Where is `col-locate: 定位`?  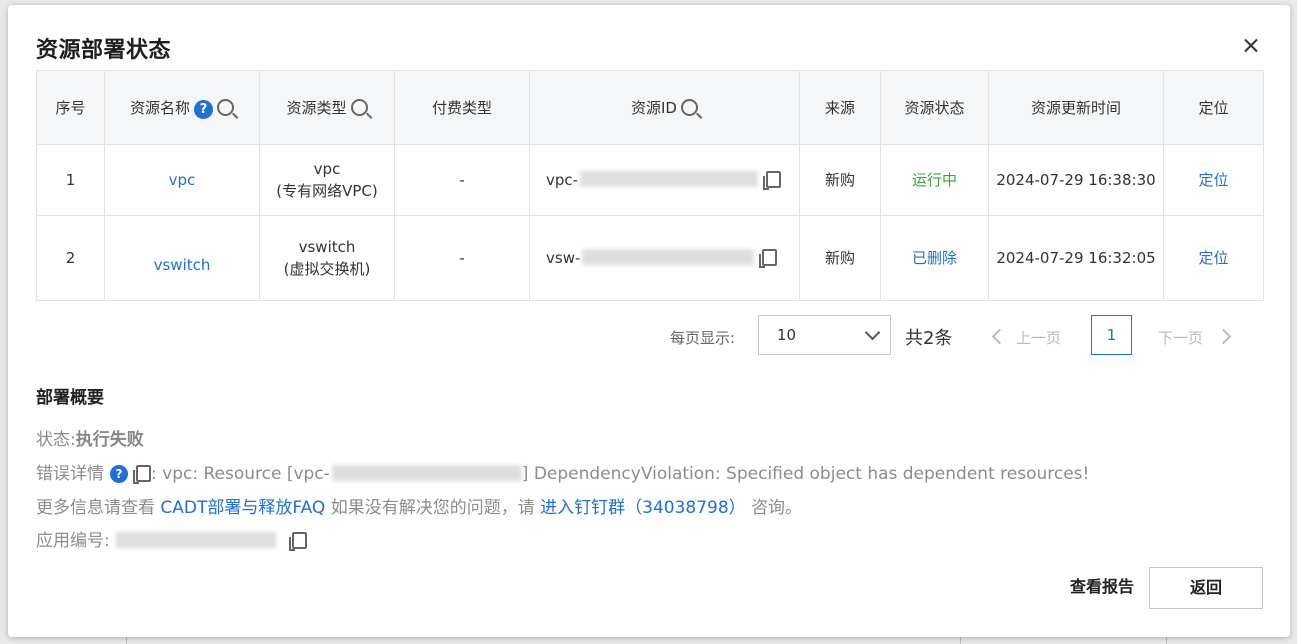
col-locate: 定位 is located at coordinates (1213, 107).